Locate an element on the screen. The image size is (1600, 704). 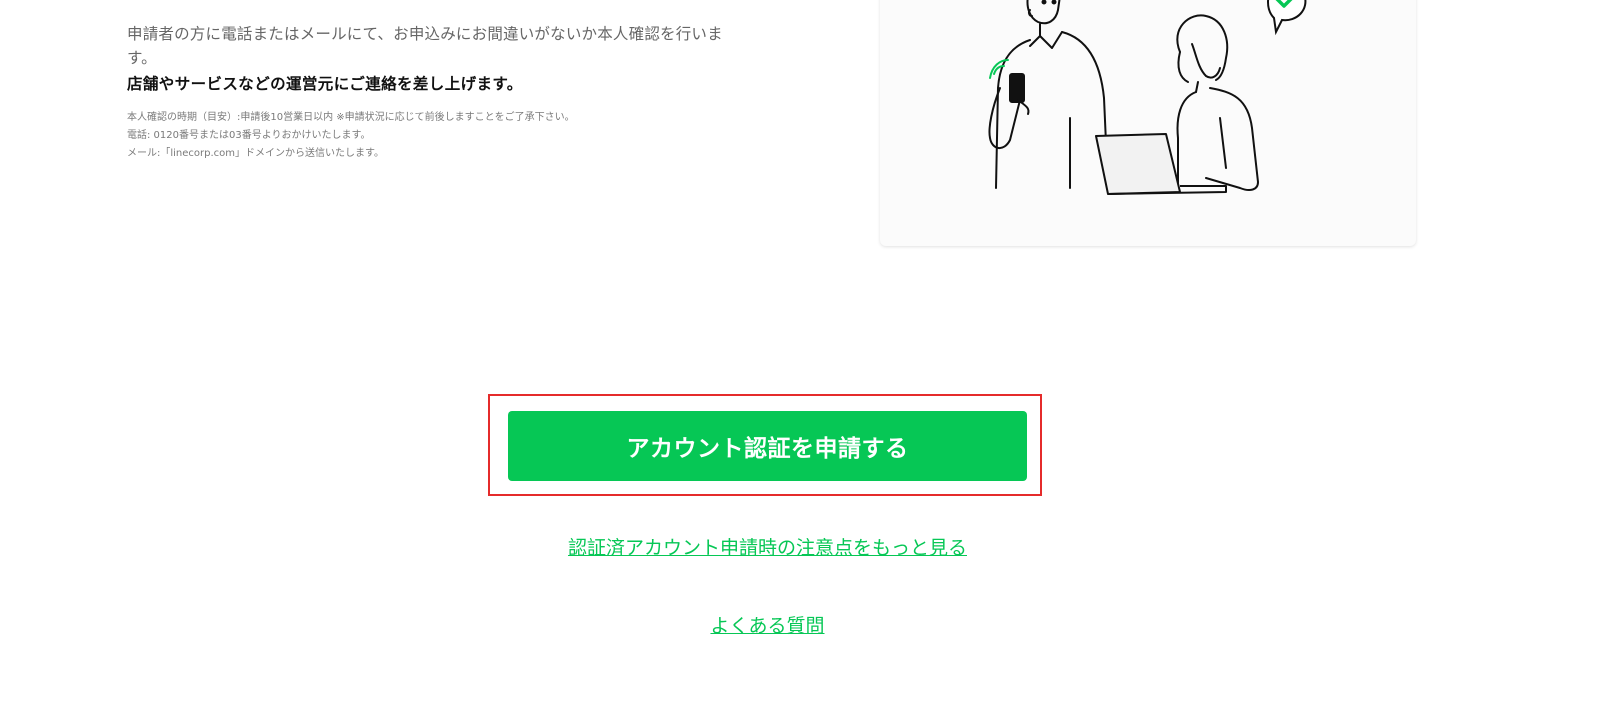
woman-figure is located at coordinates (1217, 102).